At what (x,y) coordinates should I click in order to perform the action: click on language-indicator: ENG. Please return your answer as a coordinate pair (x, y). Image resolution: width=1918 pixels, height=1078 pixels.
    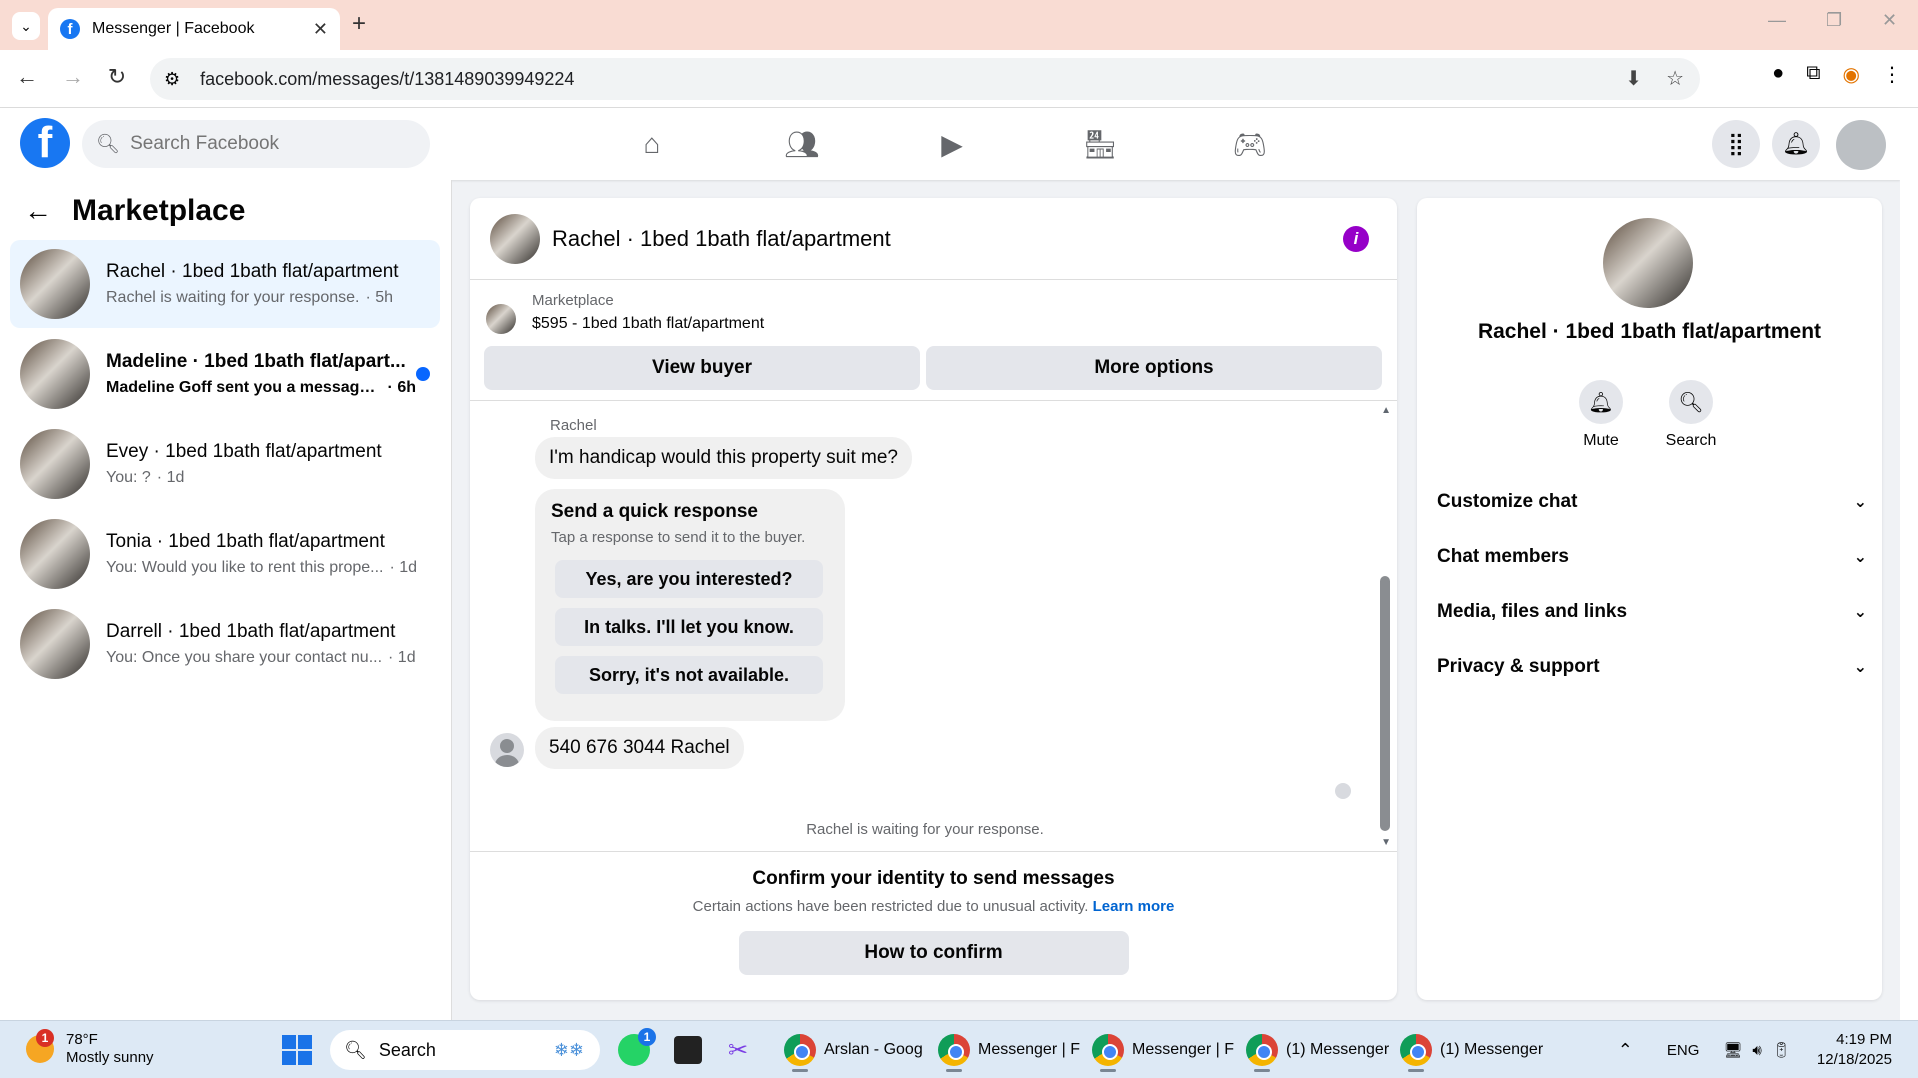
    Looking at the image, I should click on (1683, 1050).